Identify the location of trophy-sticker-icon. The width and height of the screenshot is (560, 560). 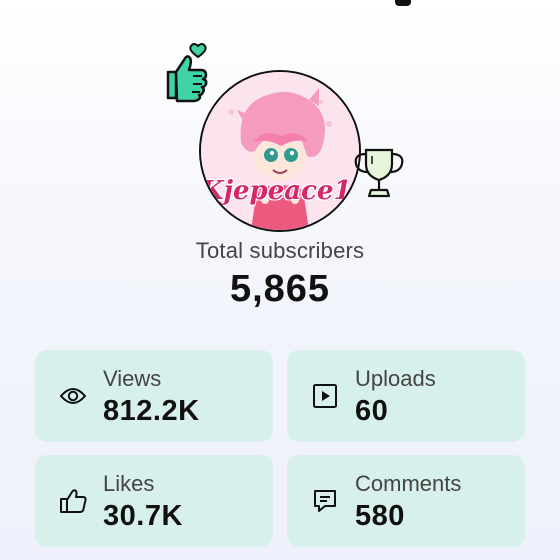
(379, 175).